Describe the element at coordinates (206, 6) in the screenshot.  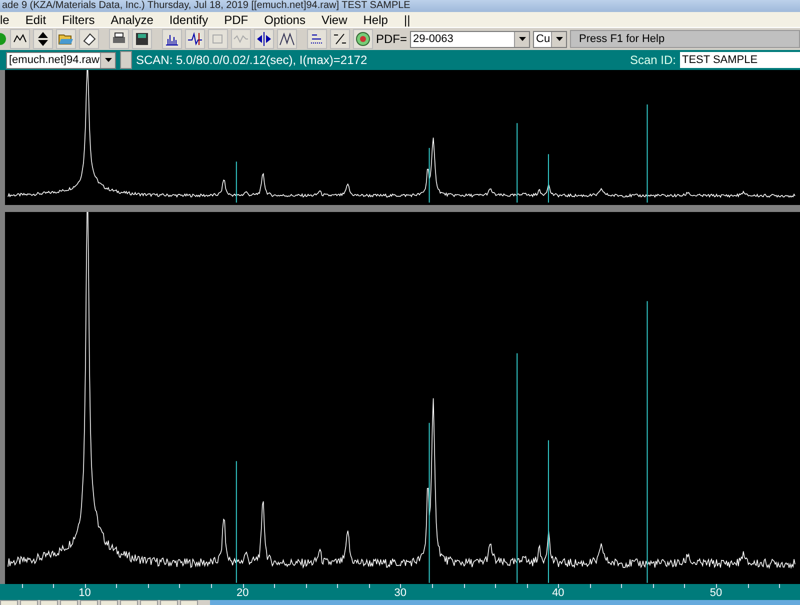
I see `window-title: ade 9 (KZA/Materials Data, Inc.) Thursday, Jul 18, 2019 [[emuch.net]94.raw] TEST SAMPLE` at that location.